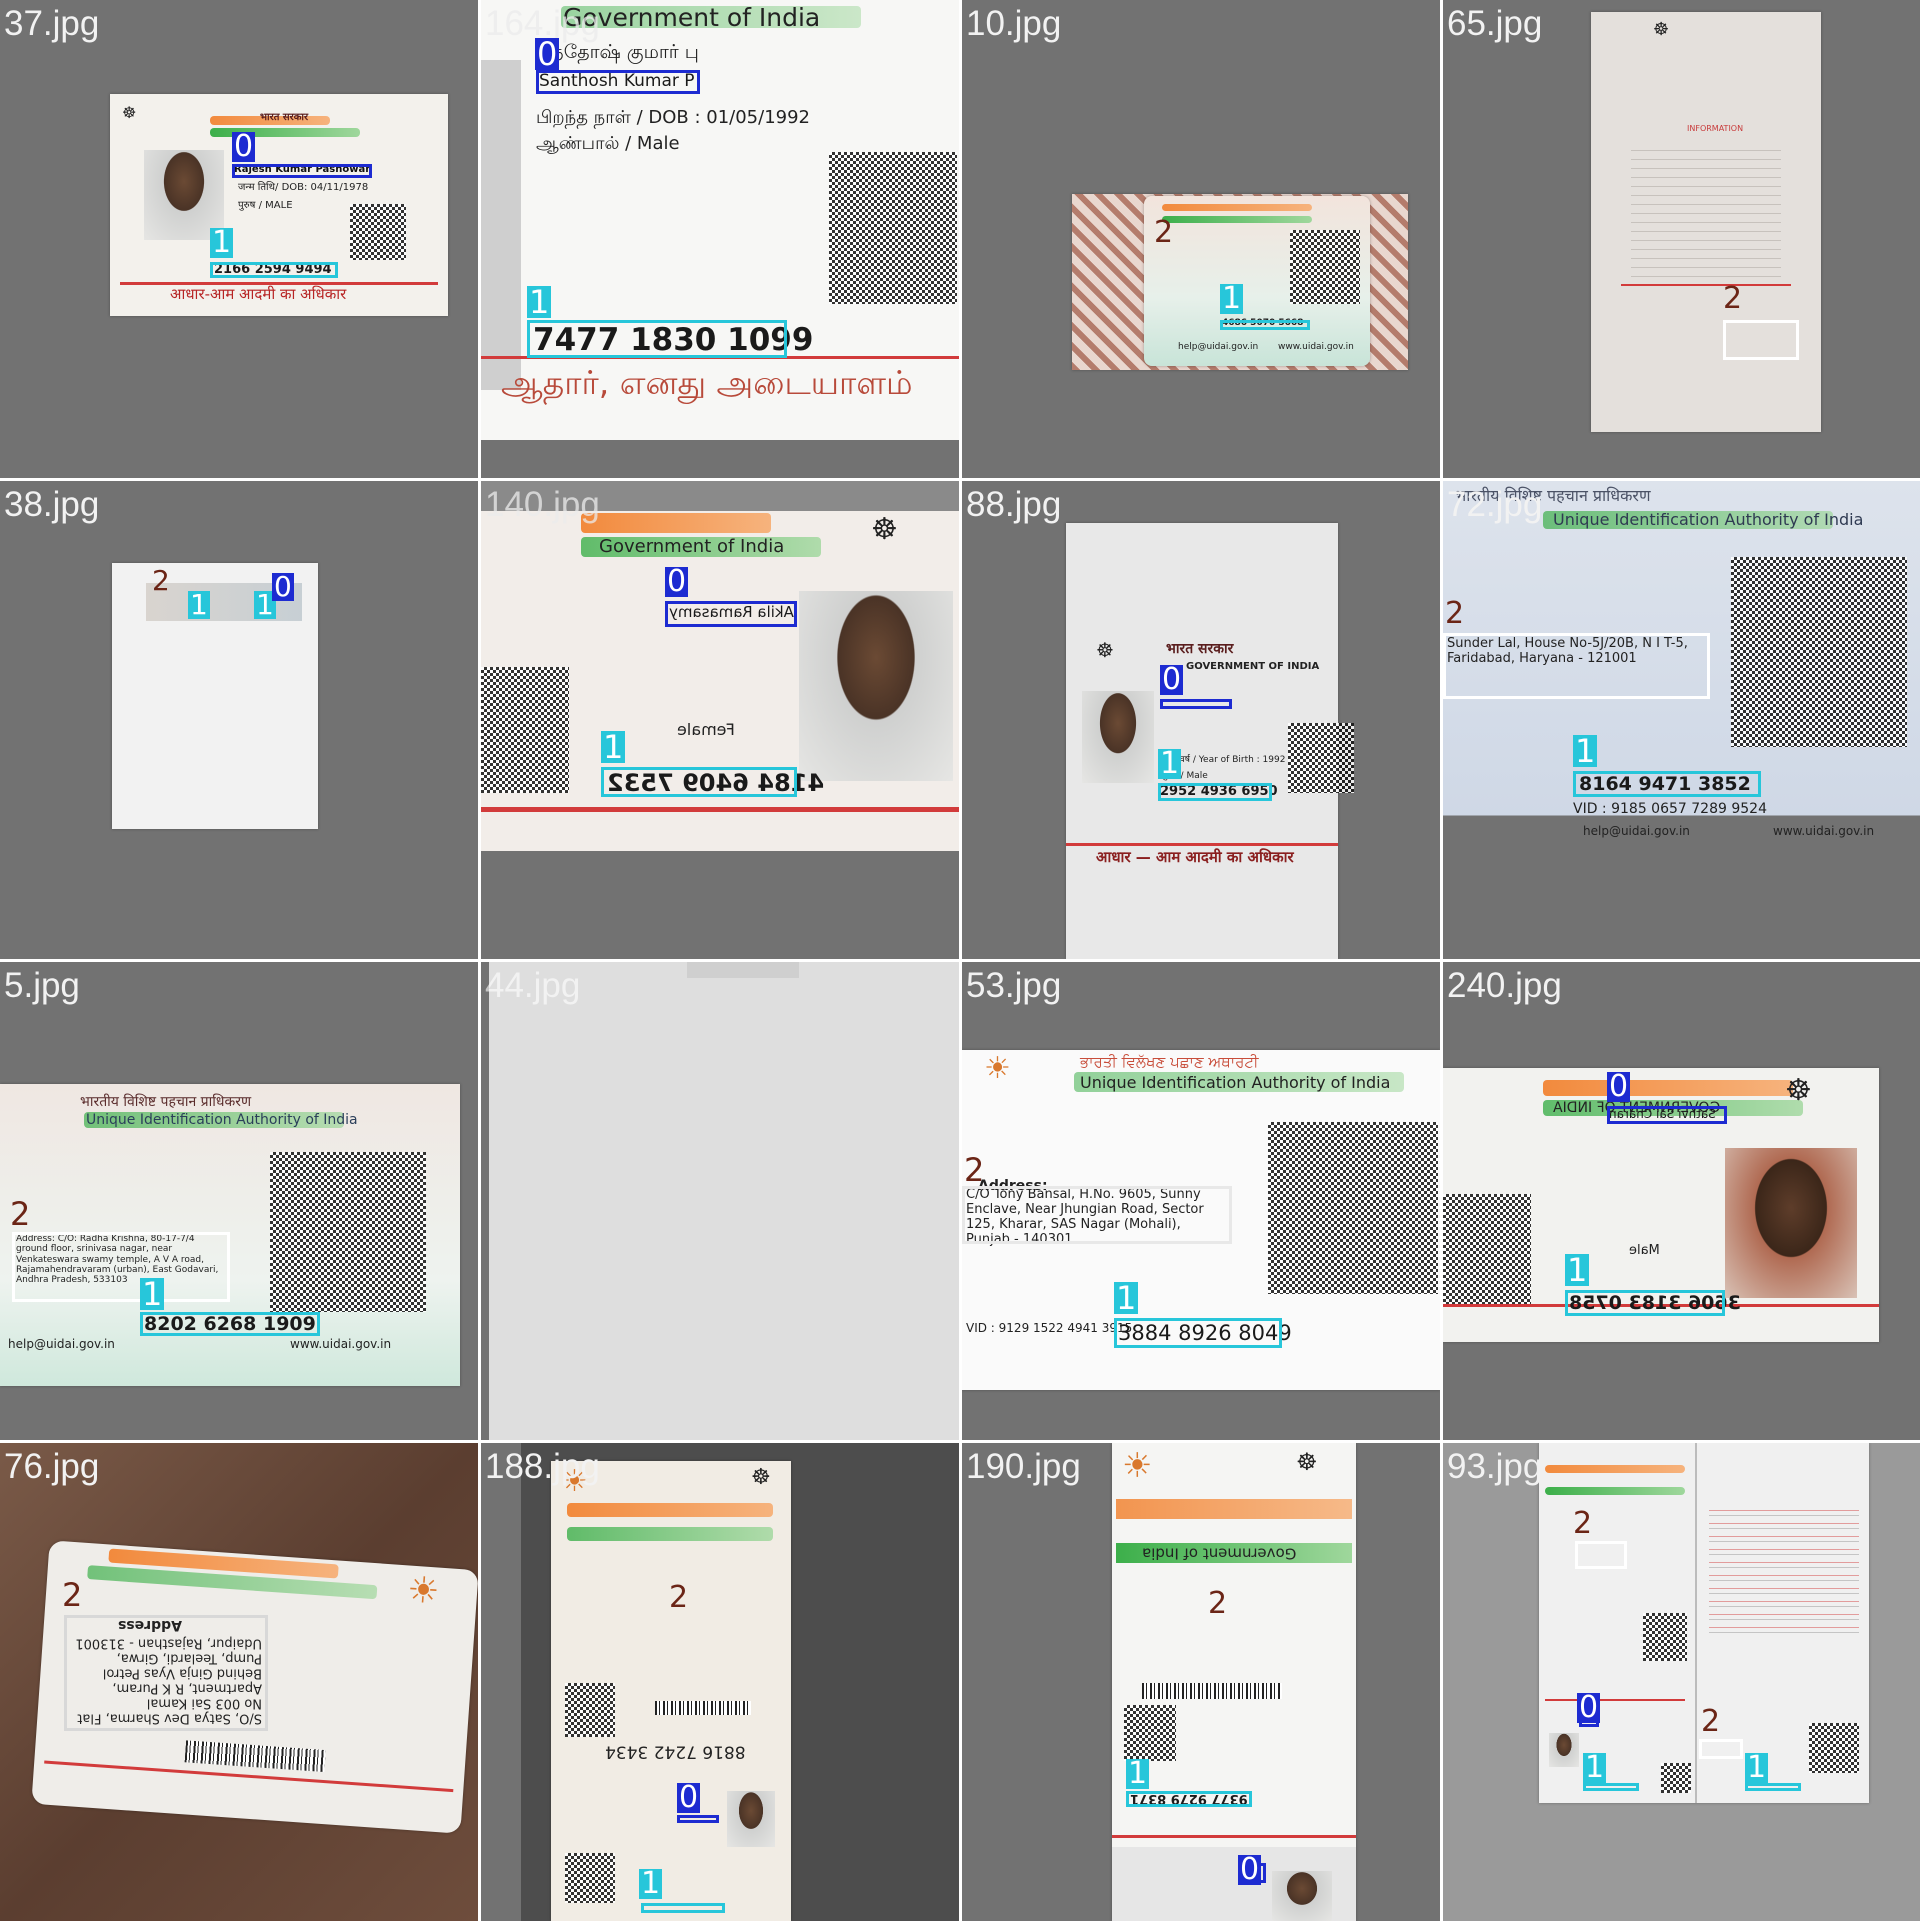 Image resolution: width=1920 pixels, height=1921 pixels. Describe the element at coordinates (52, 504) in the screenshot. I see `tile-filename: 38.jpg` at that location.